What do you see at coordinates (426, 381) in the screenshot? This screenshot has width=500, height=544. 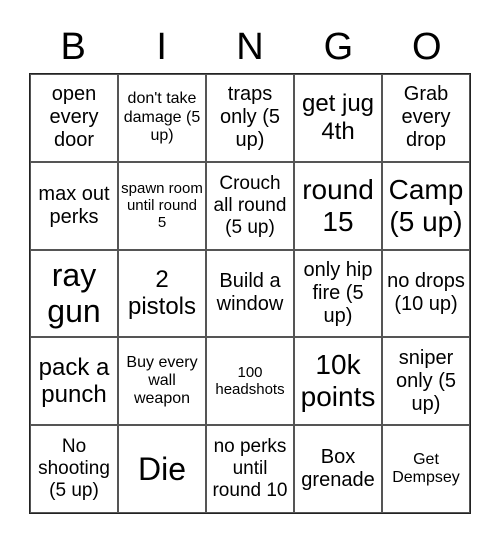 I see `bingo-cell: sniper only (5 up)` at bounding box center [426, 381].